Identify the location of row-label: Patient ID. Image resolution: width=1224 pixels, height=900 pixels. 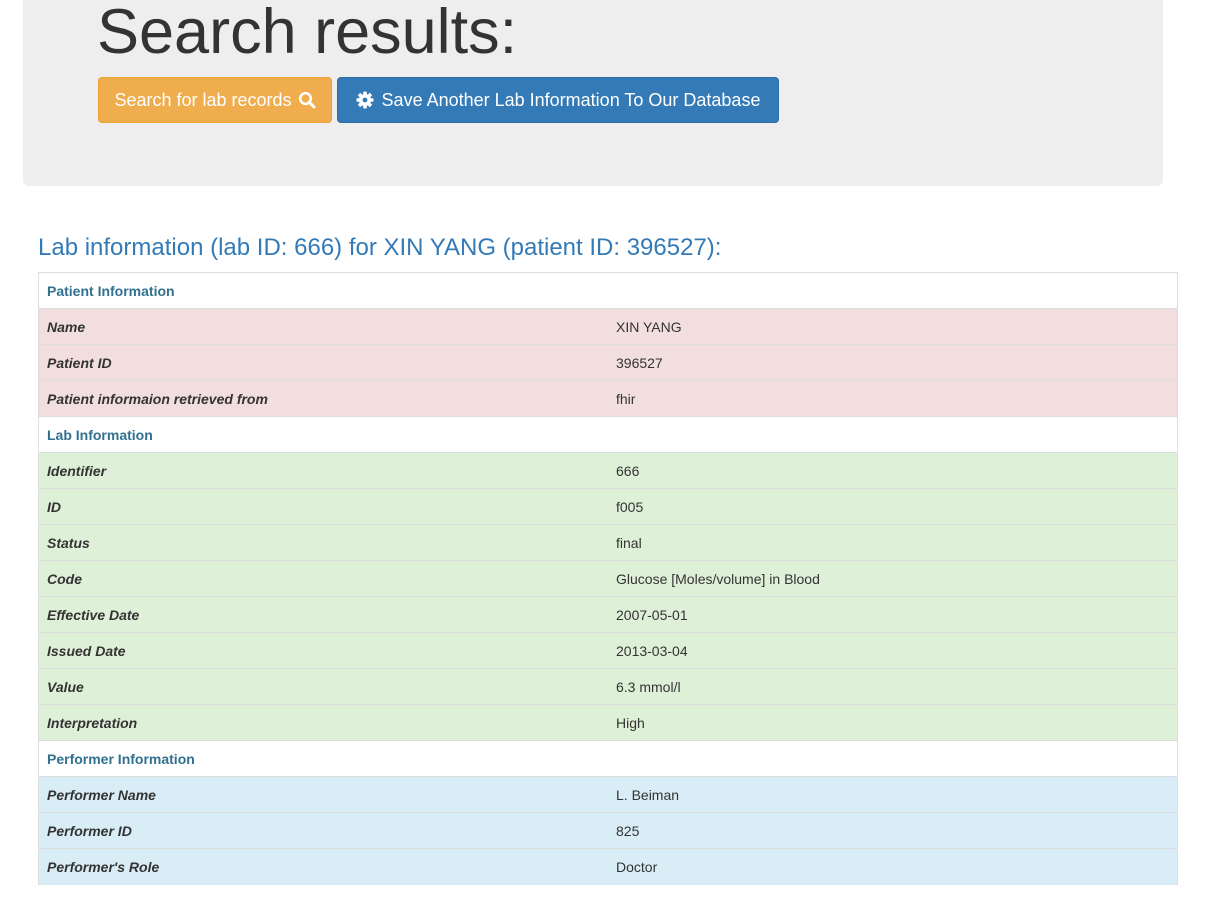
(323, 362).